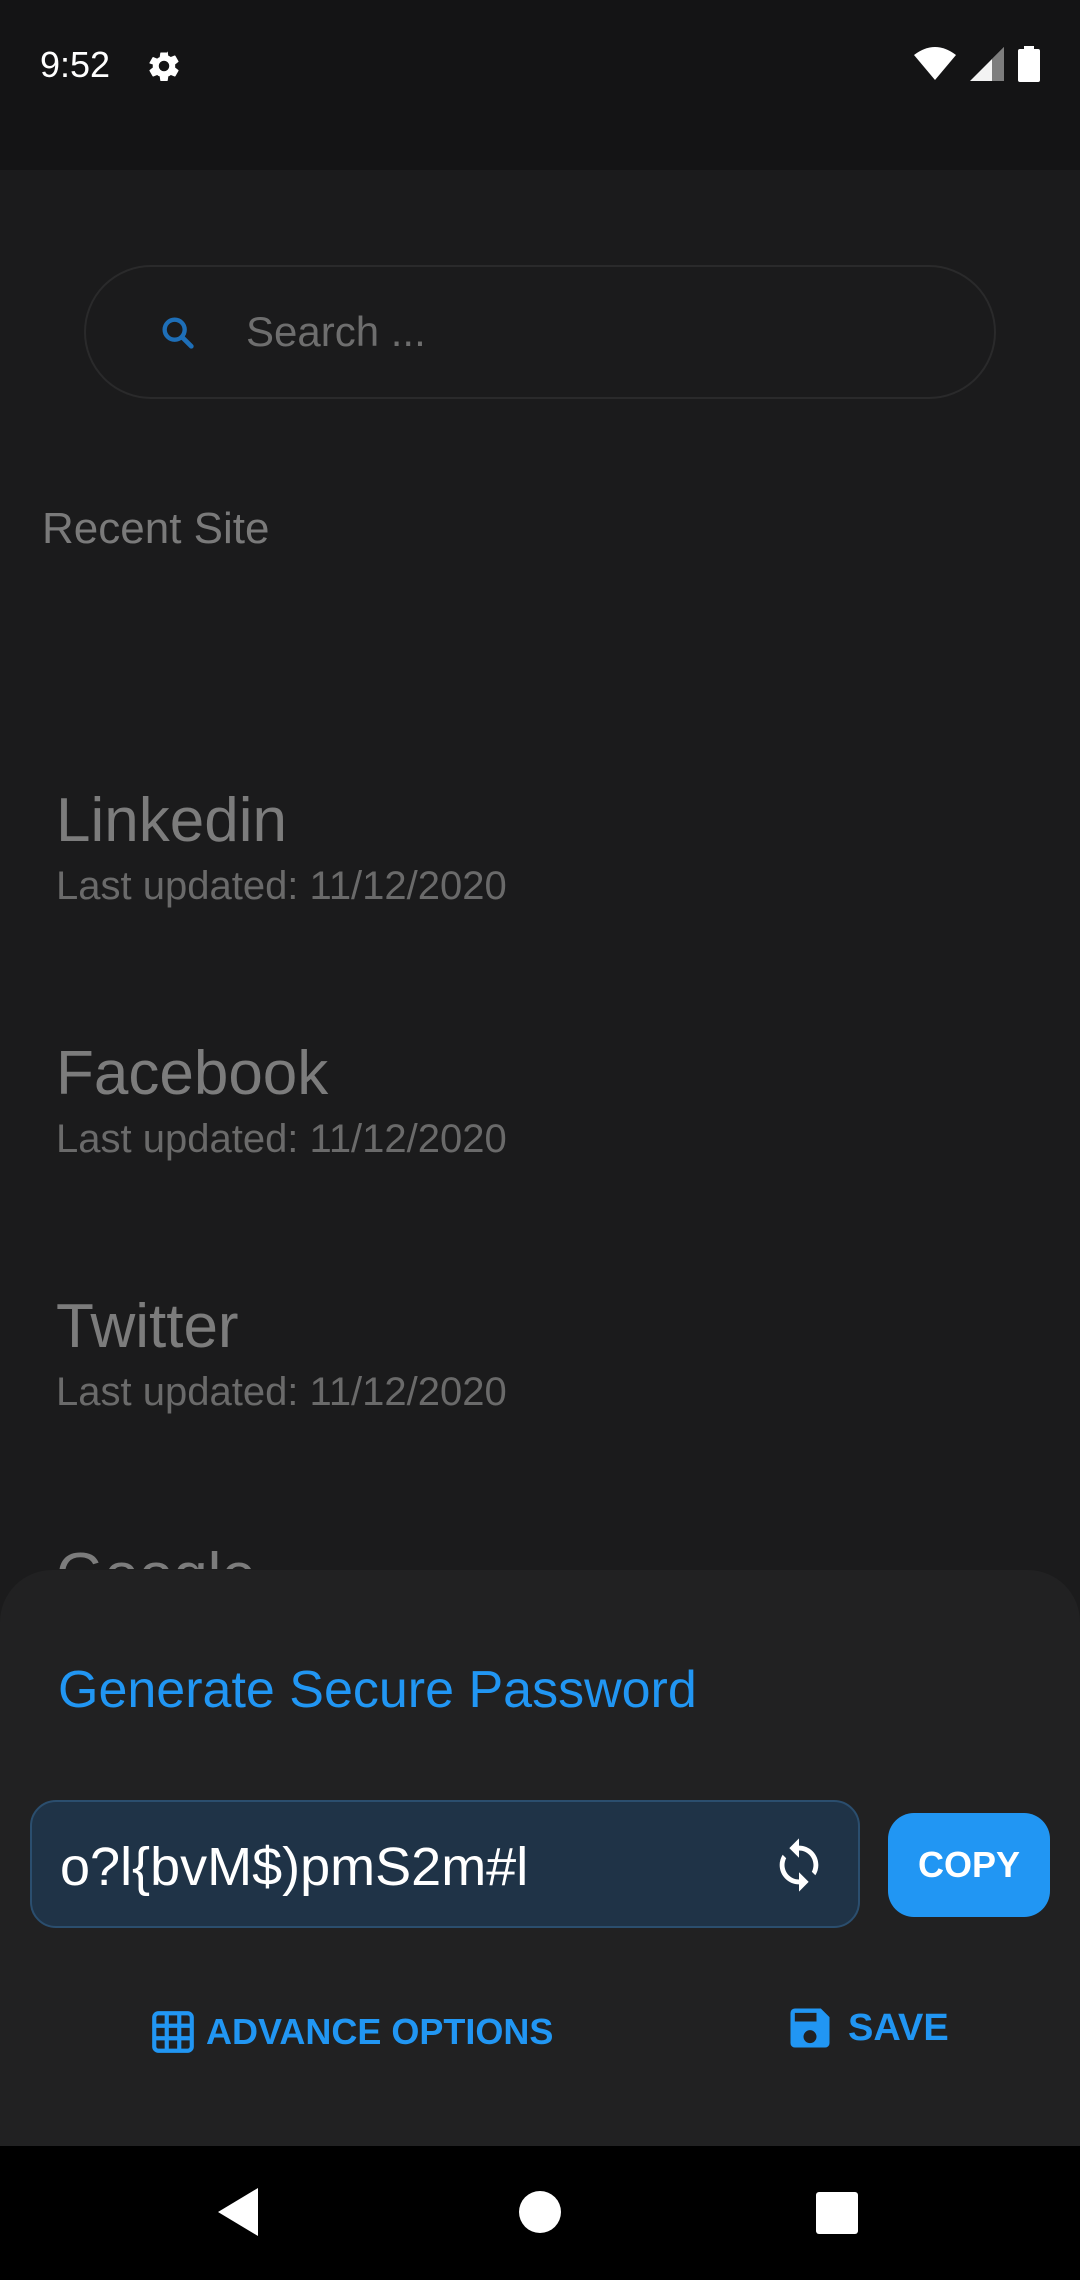 The height and width of the screenshot is (2280, 1080). I want to click on site-name: Linkedin, so click(171, 820).